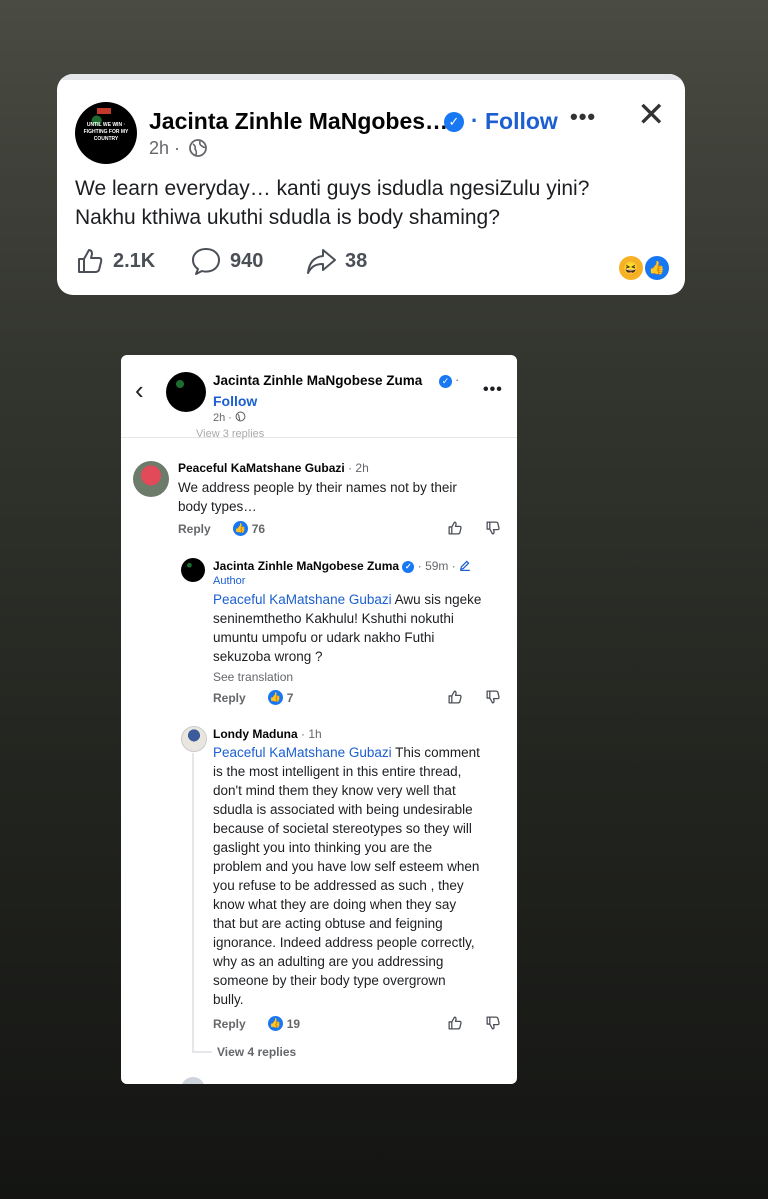  Describe the element at coordinates (521, 121) in the screenshot. I see `follow-button: Follow` at that location.